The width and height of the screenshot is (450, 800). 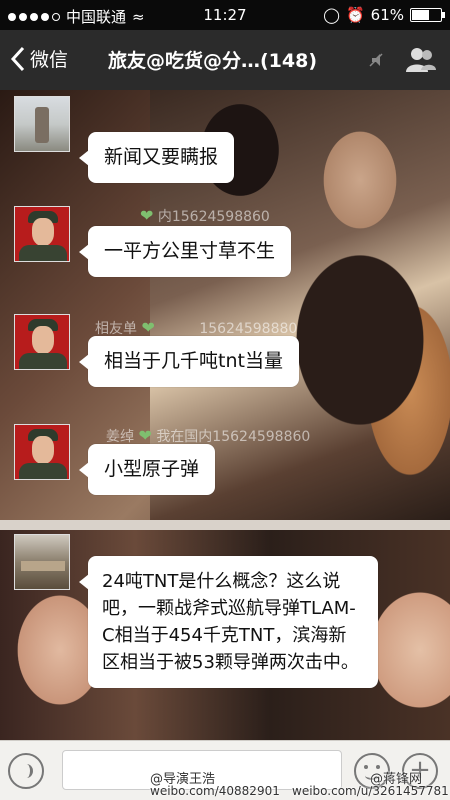 What do you see at coordinates (233, 437) in the screenshot?
I see `overlay-tag-text: 我在国内15624598860` at bounding box center [233, 437].